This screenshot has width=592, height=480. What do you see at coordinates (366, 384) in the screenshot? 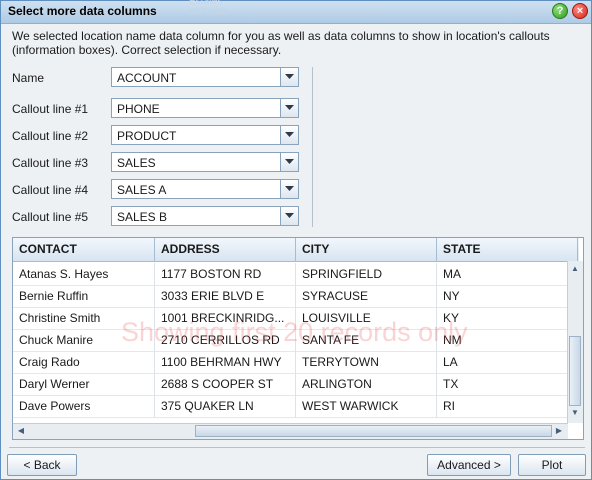
I see `cell-city: ARLINGTON` at bounding box center [366, 384].